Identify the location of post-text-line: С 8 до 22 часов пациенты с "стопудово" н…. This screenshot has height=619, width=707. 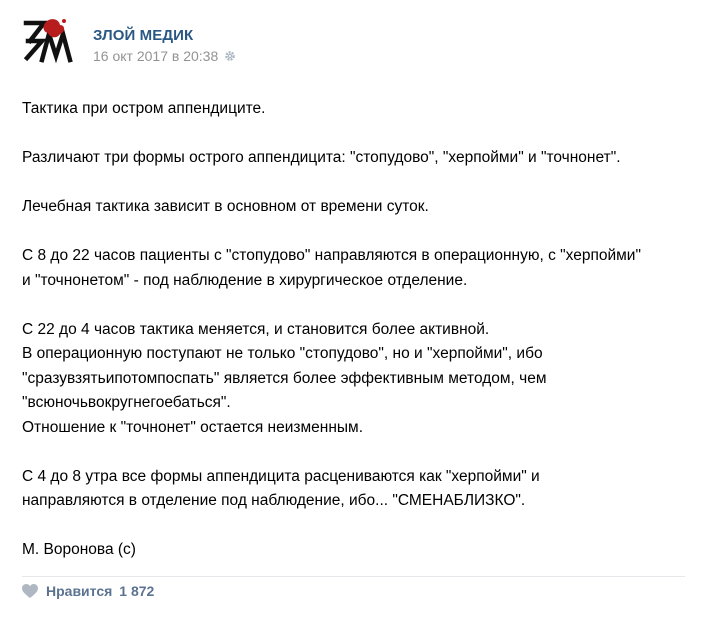
(331, 255).